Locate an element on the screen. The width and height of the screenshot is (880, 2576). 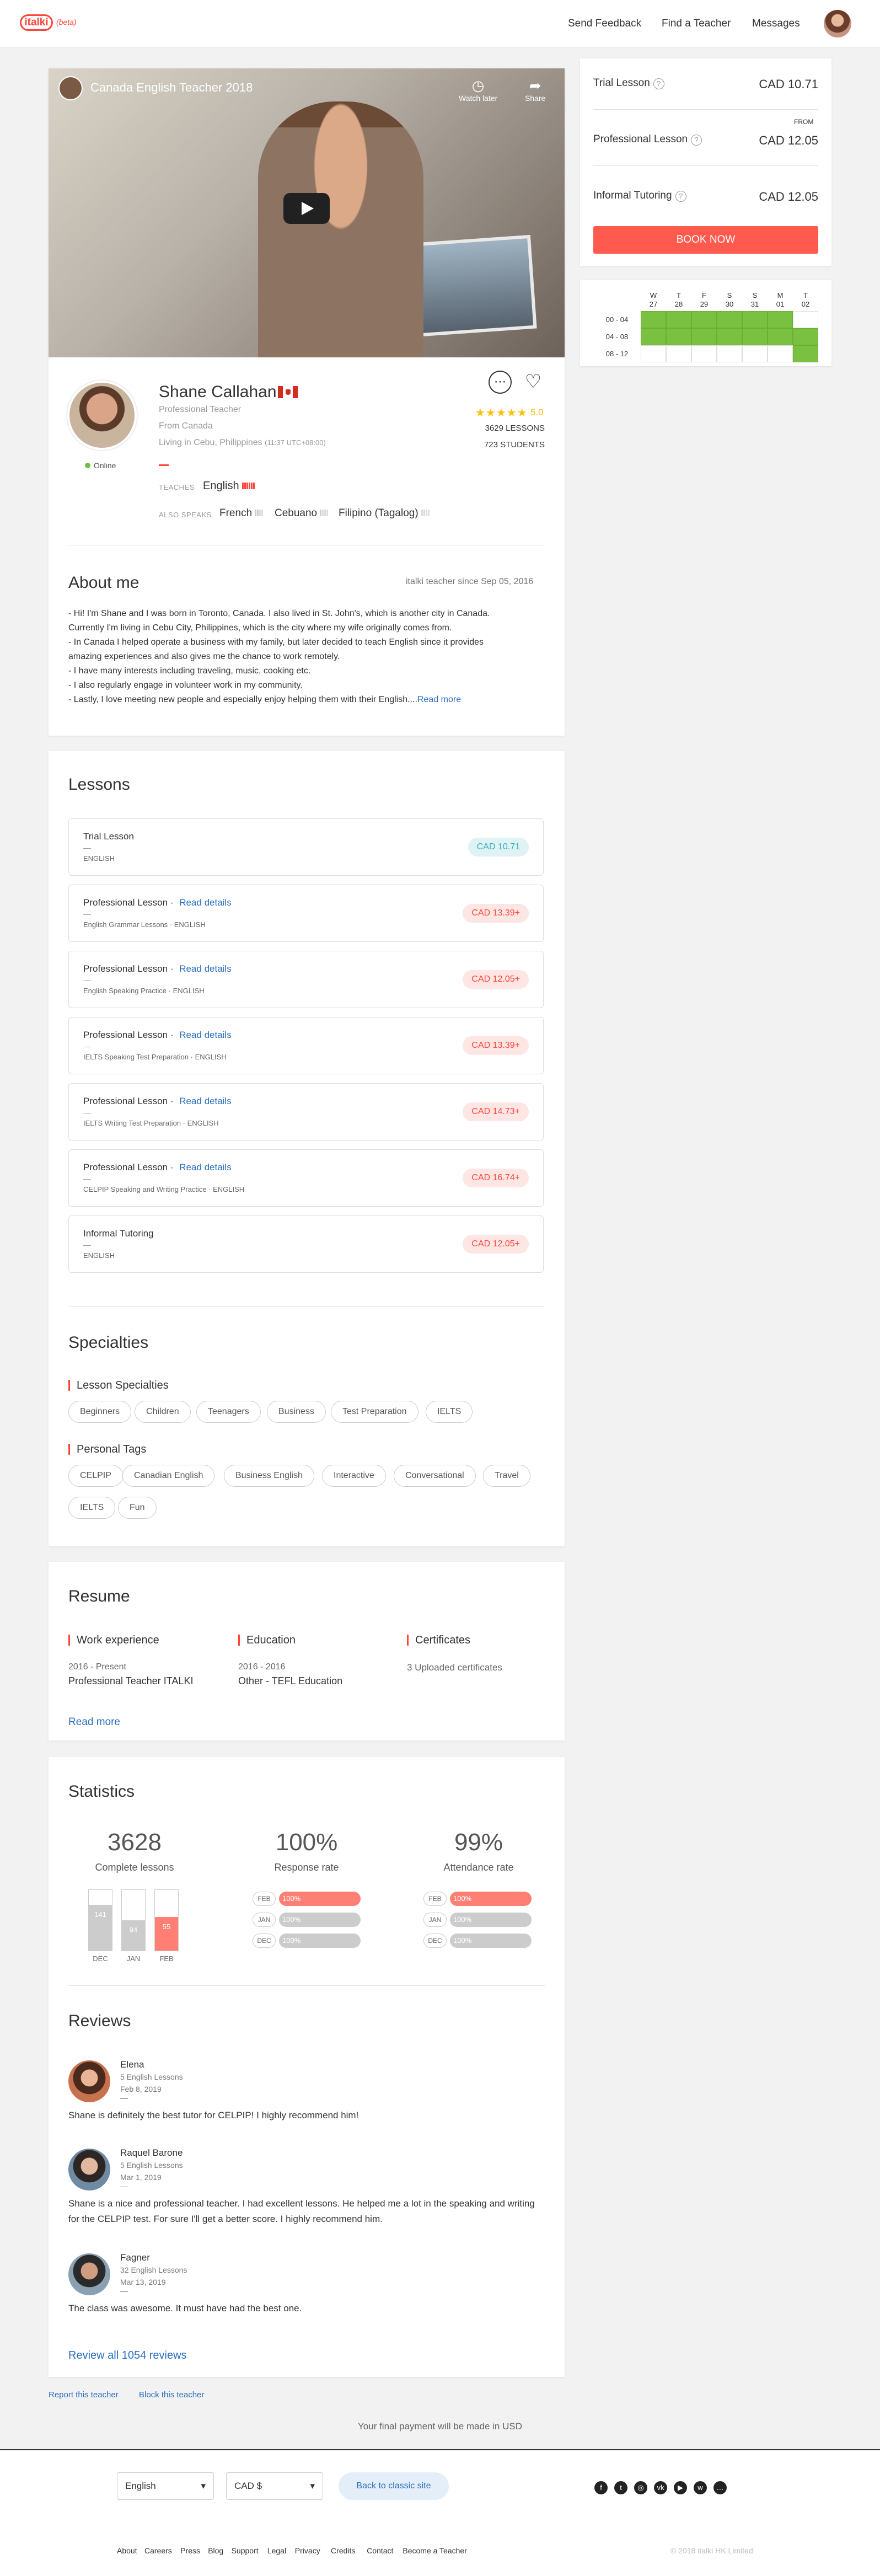
specialty-tag: IELTS is located at coordinates (449, 1412).